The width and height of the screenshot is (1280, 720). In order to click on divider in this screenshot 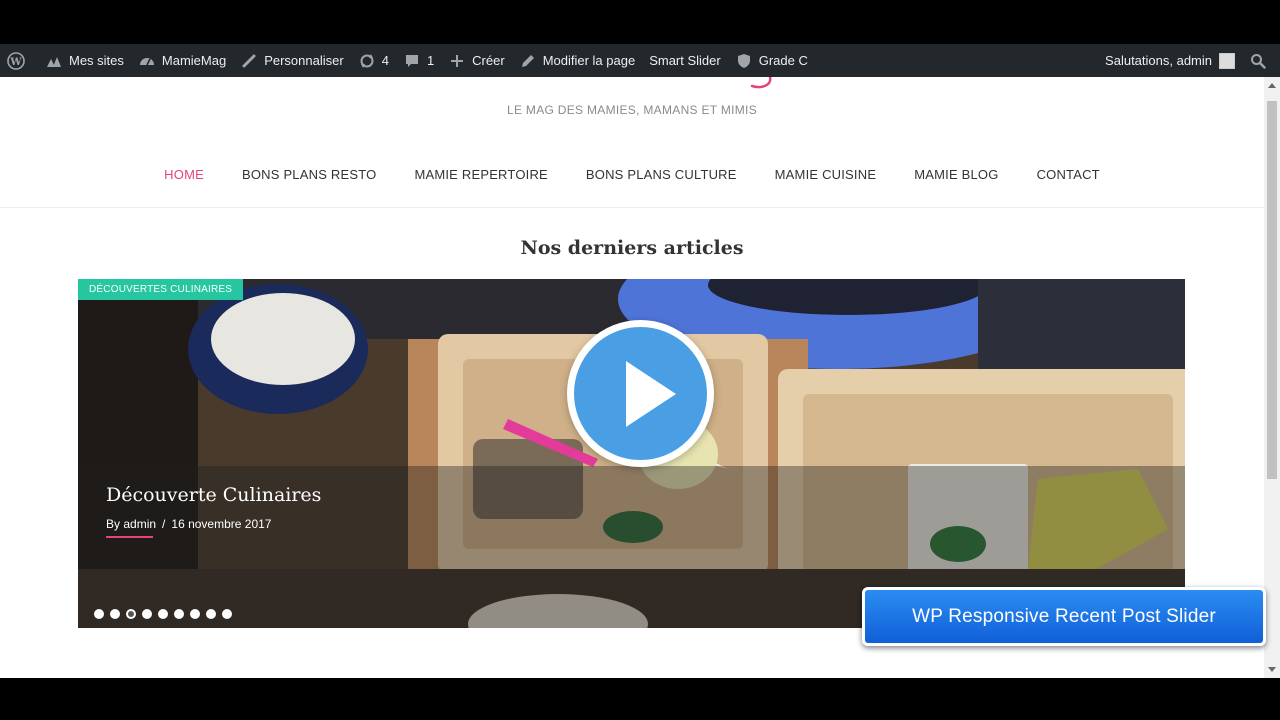, I will do `click(632, 207)`.